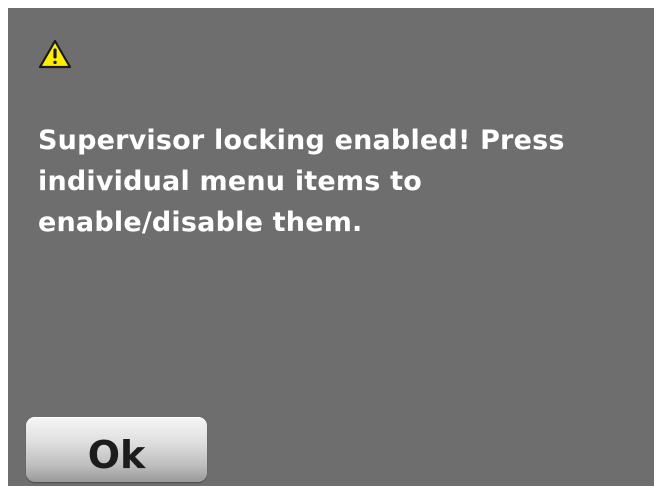 Image resolution: width=662 pixels, height=494 pixels. What do you see at coordinates (55, 54) in the screenshot?
I see `warning-icon` at bounding box center [55, 54].